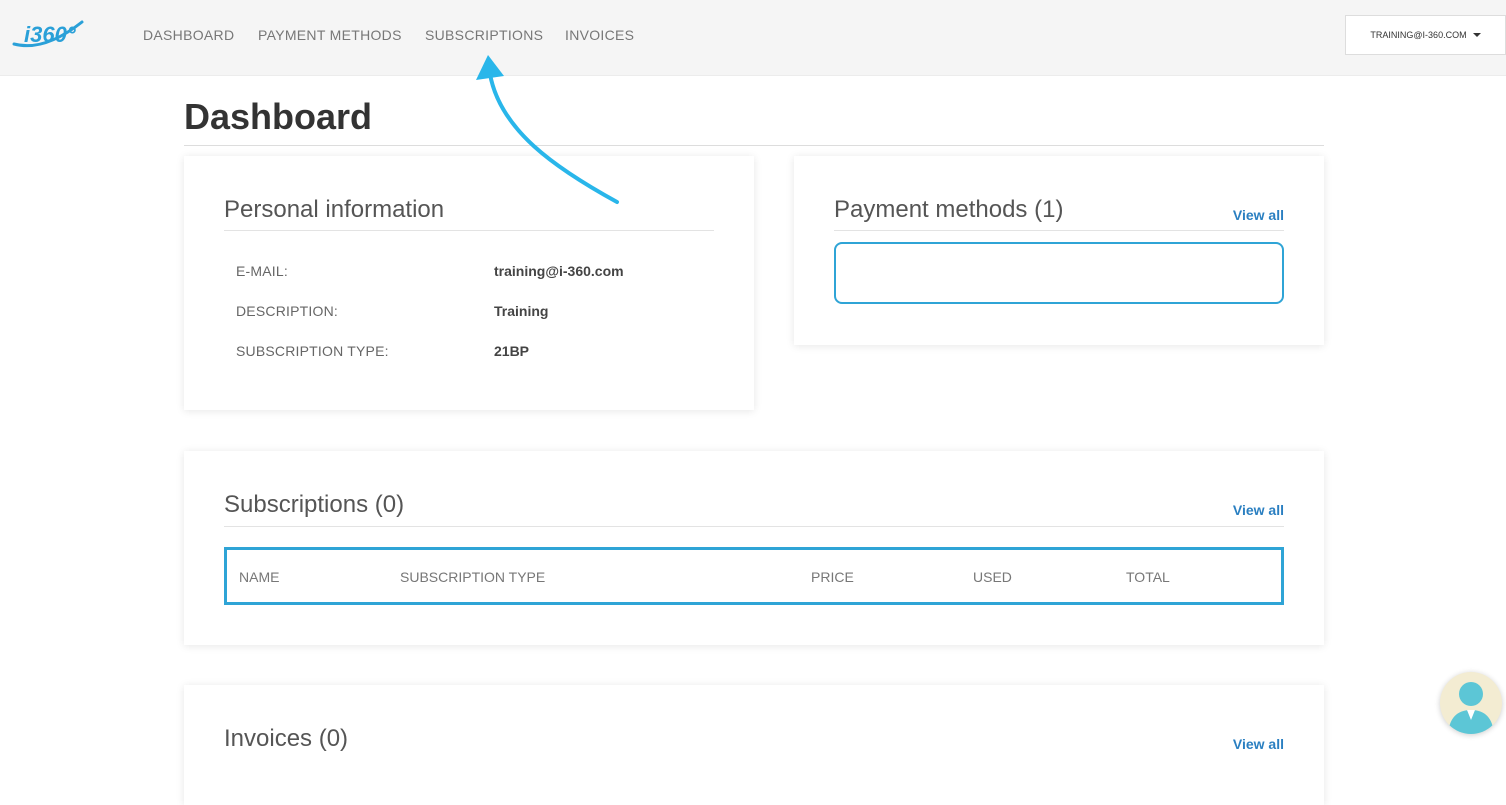 The height and width of the screenshot is (805, 1506). What do you see at coordinates (1418, 35) in the screenshot?
I see `user-menu-label: TRAINING@I-360.COM` at bounding box center [1418, 35].